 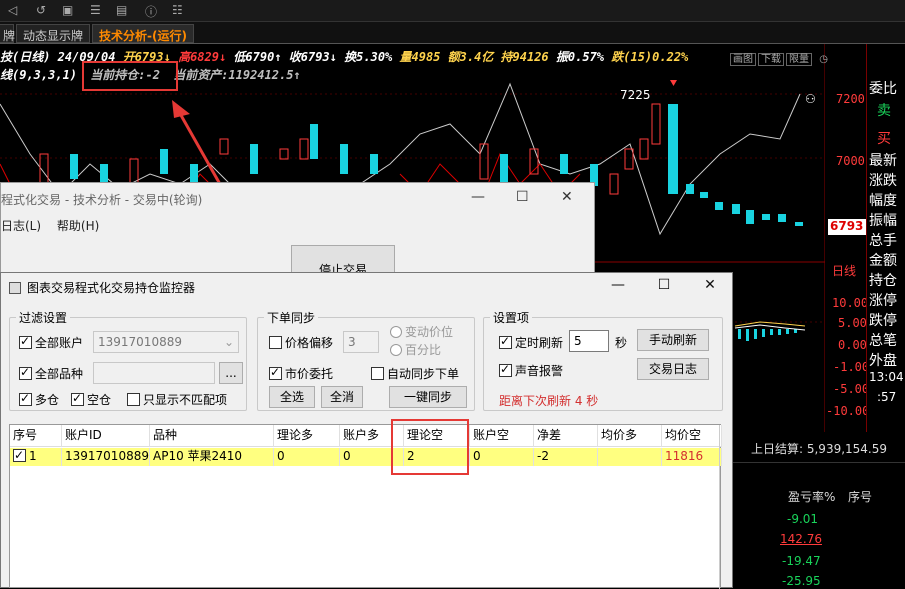 What do you see at coordinates (801, 539) in the screenshot?
I see `pnl-value: 142.76` at bounding box center [801, 539].